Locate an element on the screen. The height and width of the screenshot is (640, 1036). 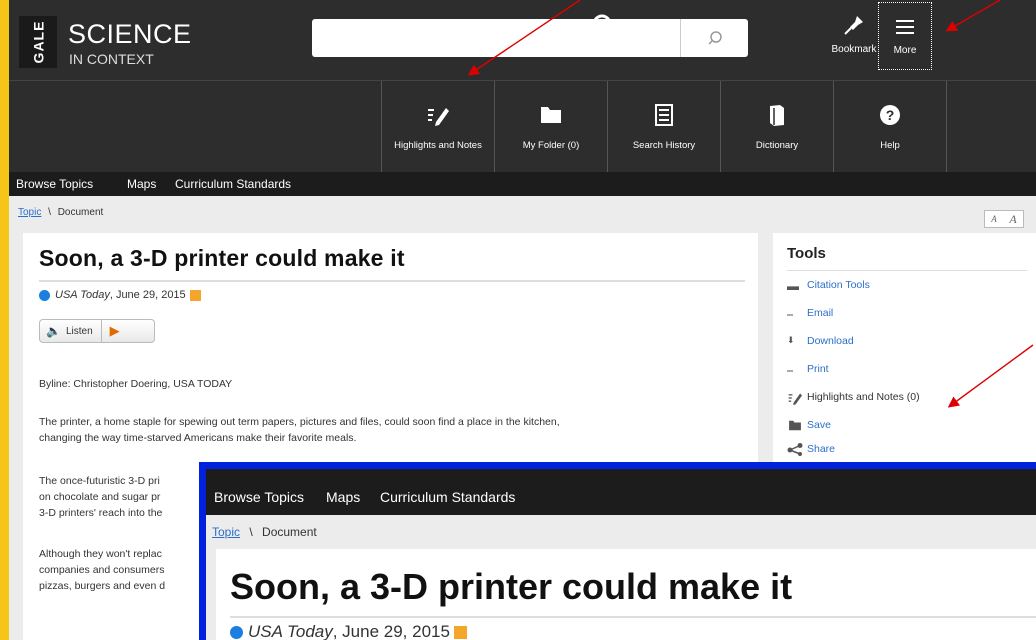
gale-logo: GALE is located at coordinates (38, 42).